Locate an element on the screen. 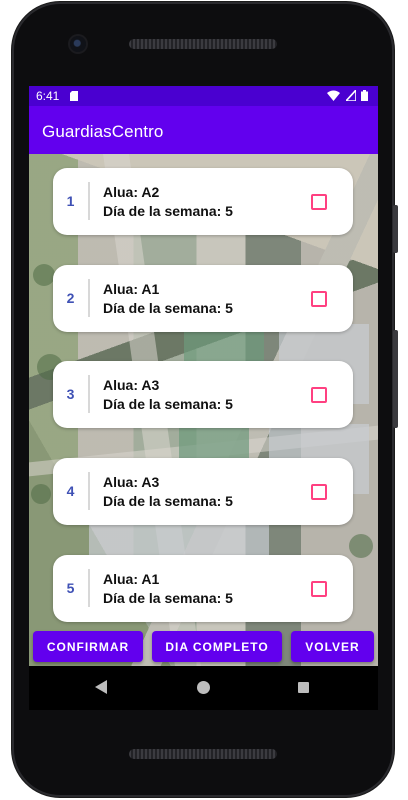 The height and width of the screenshot is (800, 408). cell-signal-icon is located at coordinates (350, 95).